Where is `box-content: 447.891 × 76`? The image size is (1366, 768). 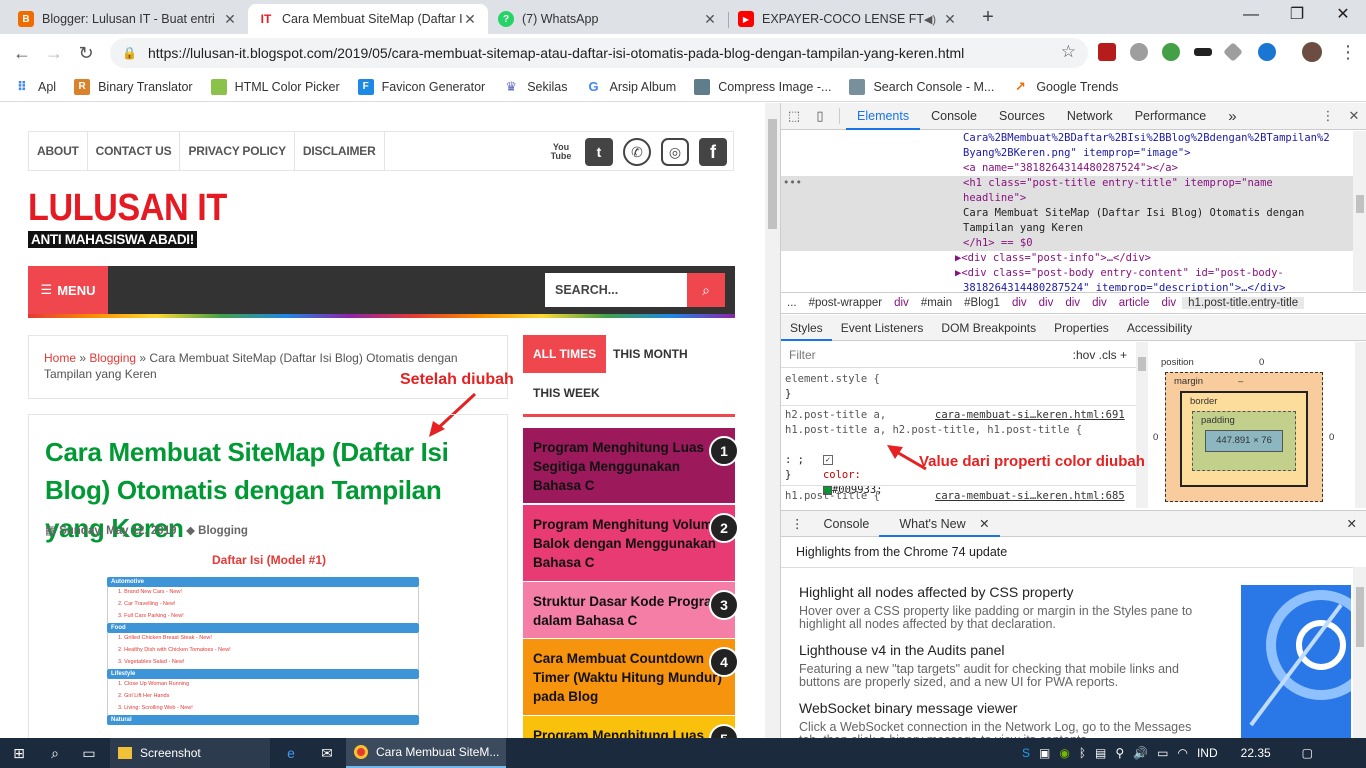
box-content: 447.891 × 76 is located at coordinates (1244, 441).